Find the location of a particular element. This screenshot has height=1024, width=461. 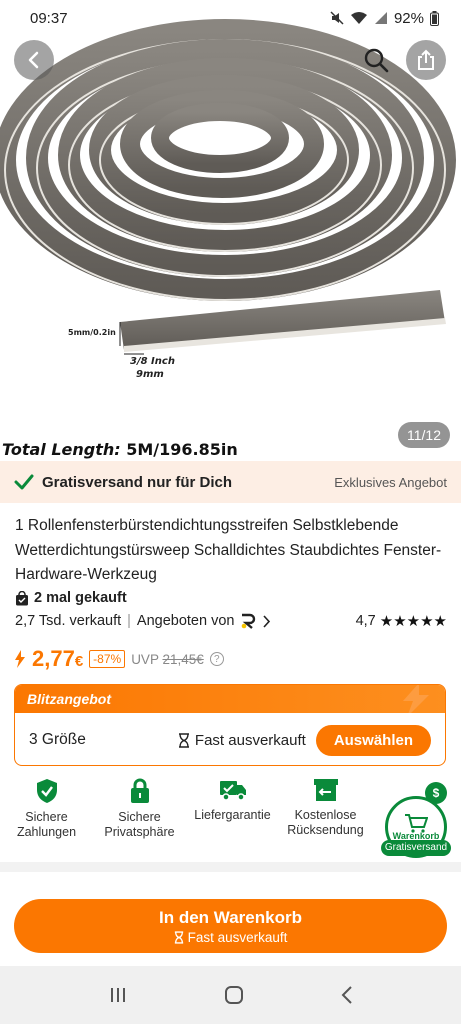

floating-cart-button: $ Warenkorb Gratisversand is located at coordinates (416, 825).